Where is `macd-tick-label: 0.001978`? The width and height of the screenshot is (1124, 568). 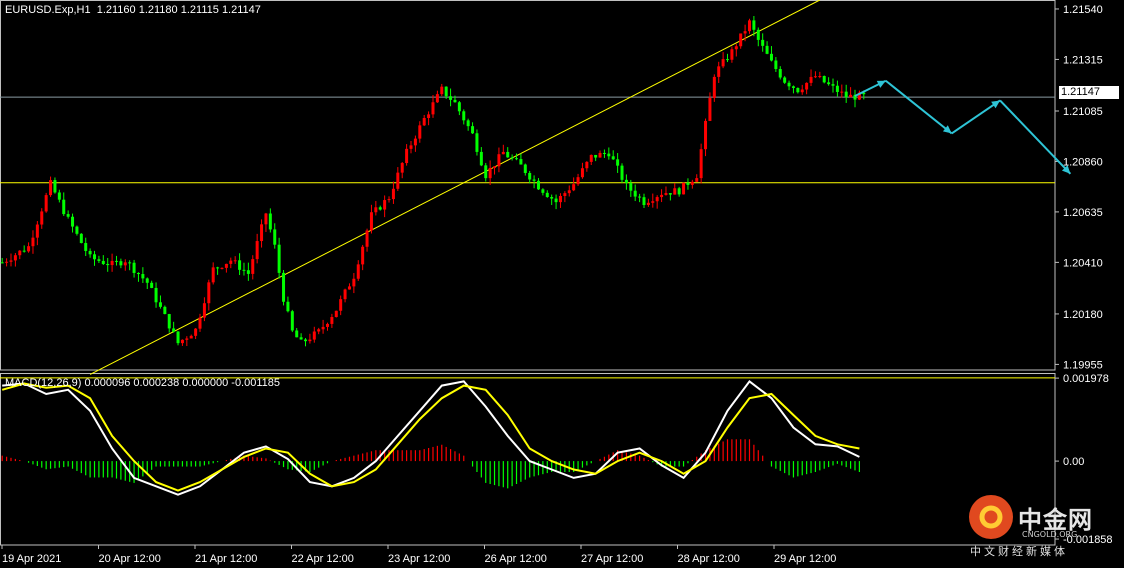
macd-tick-label: 0.001978 is located at coordinates (1086, 379).